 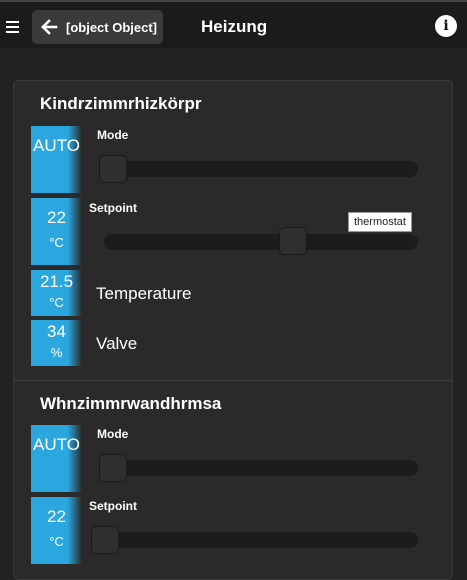 I want to click on temperature-value: 21.5, so click(x=56, y=281).